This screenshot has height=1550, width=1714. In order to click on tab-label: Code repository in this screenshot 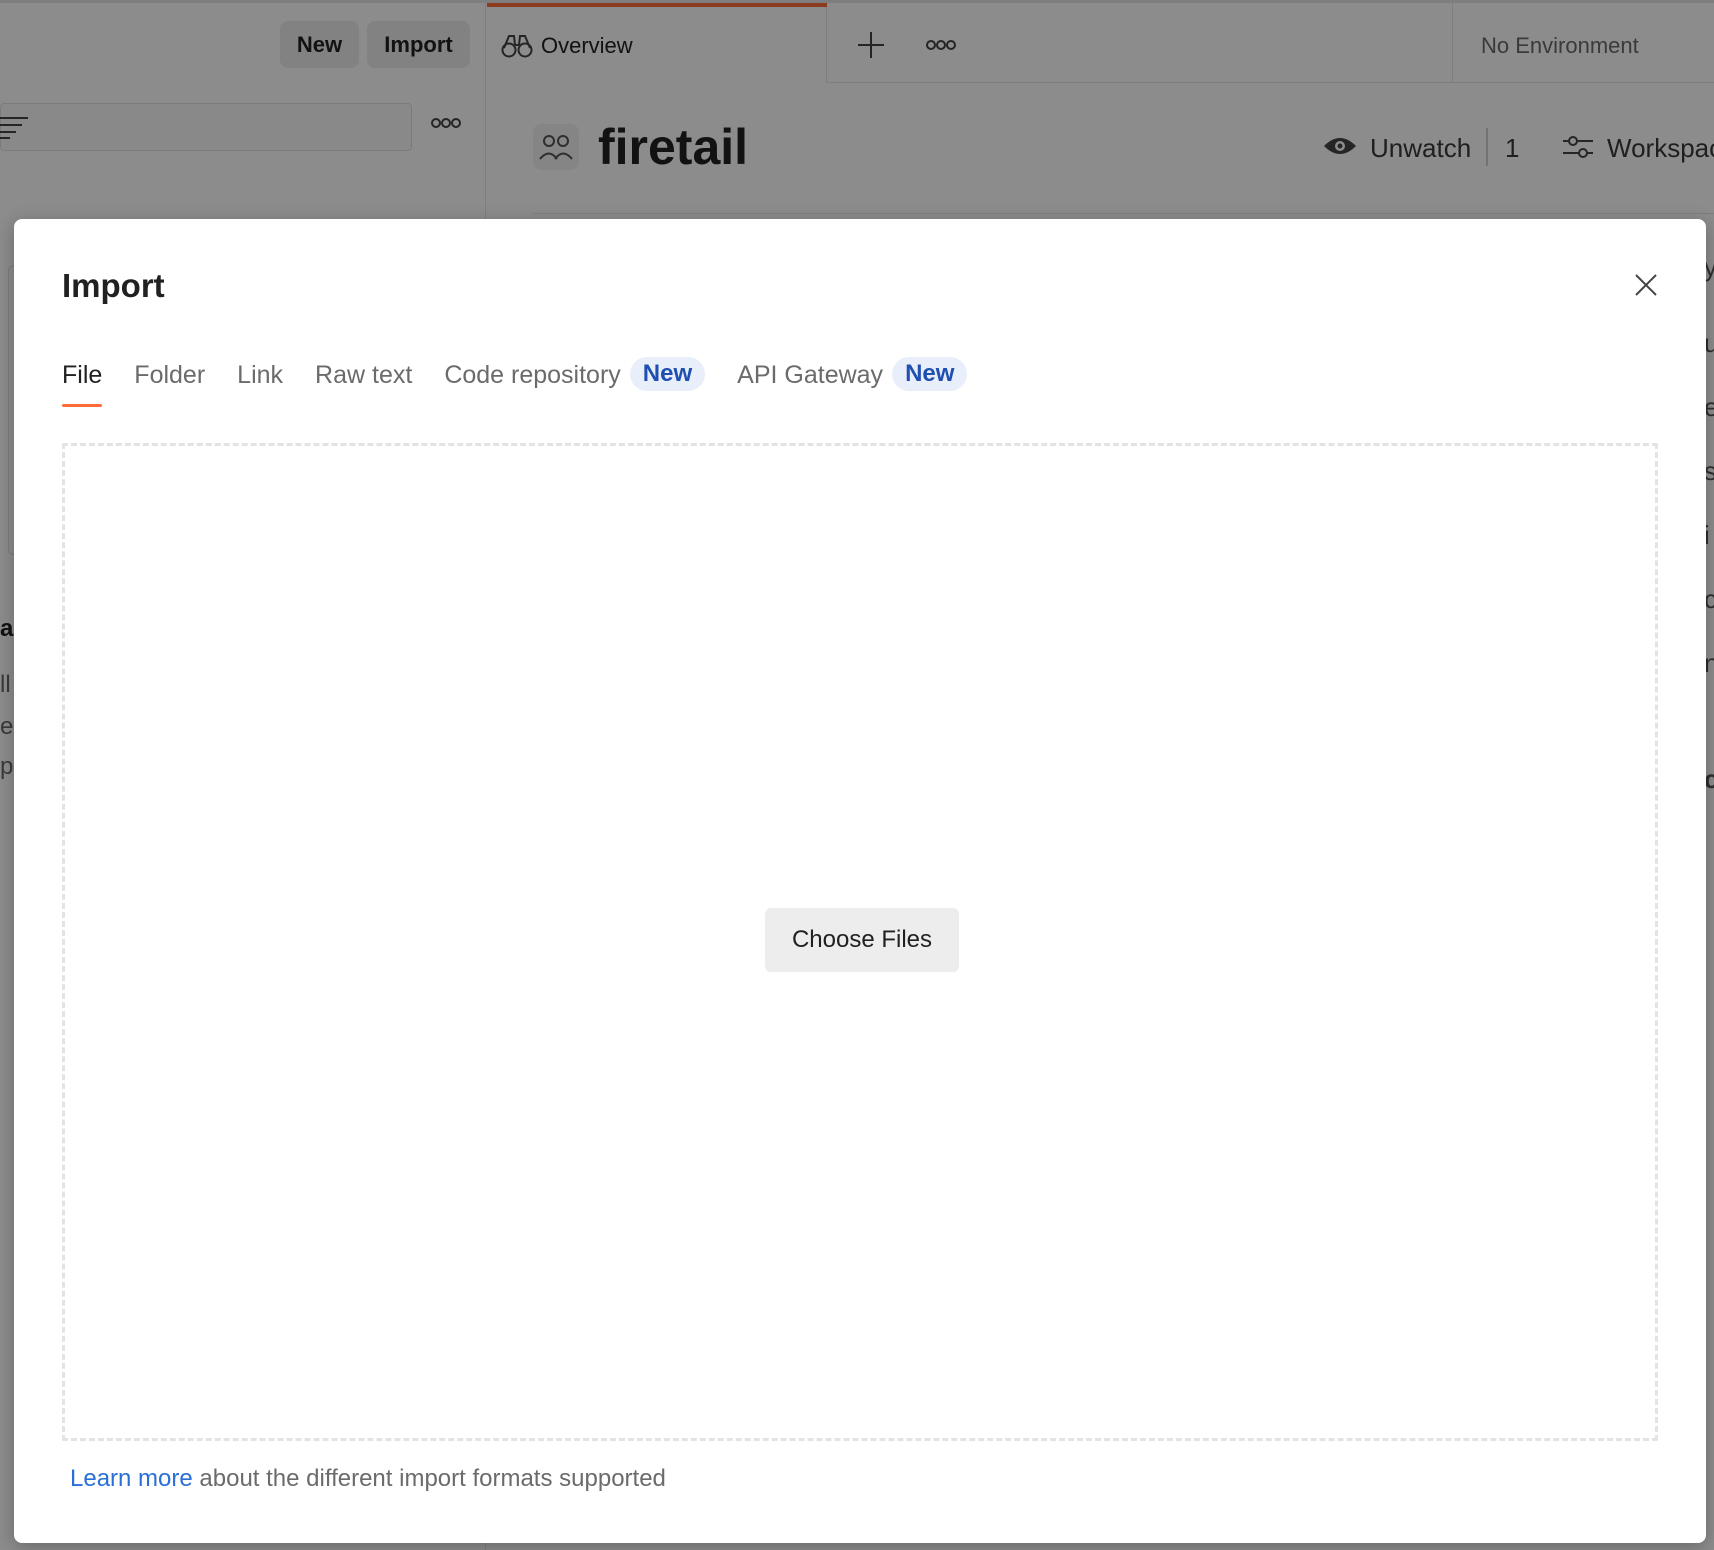, I will do `click(532, 375)`.